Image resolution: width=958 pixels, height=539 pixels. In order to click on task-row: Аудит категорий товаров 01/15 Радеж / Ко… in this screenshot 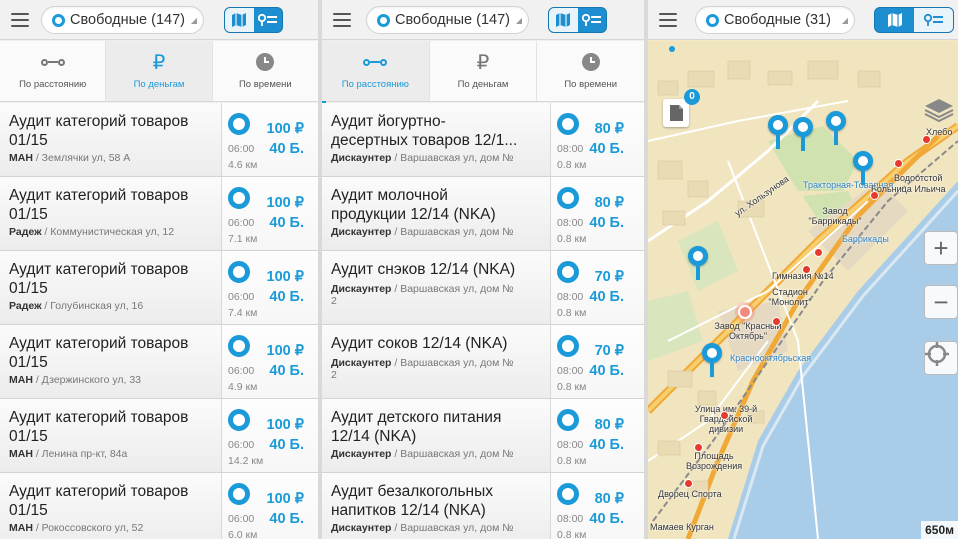, I will do `click(159, 214)`.